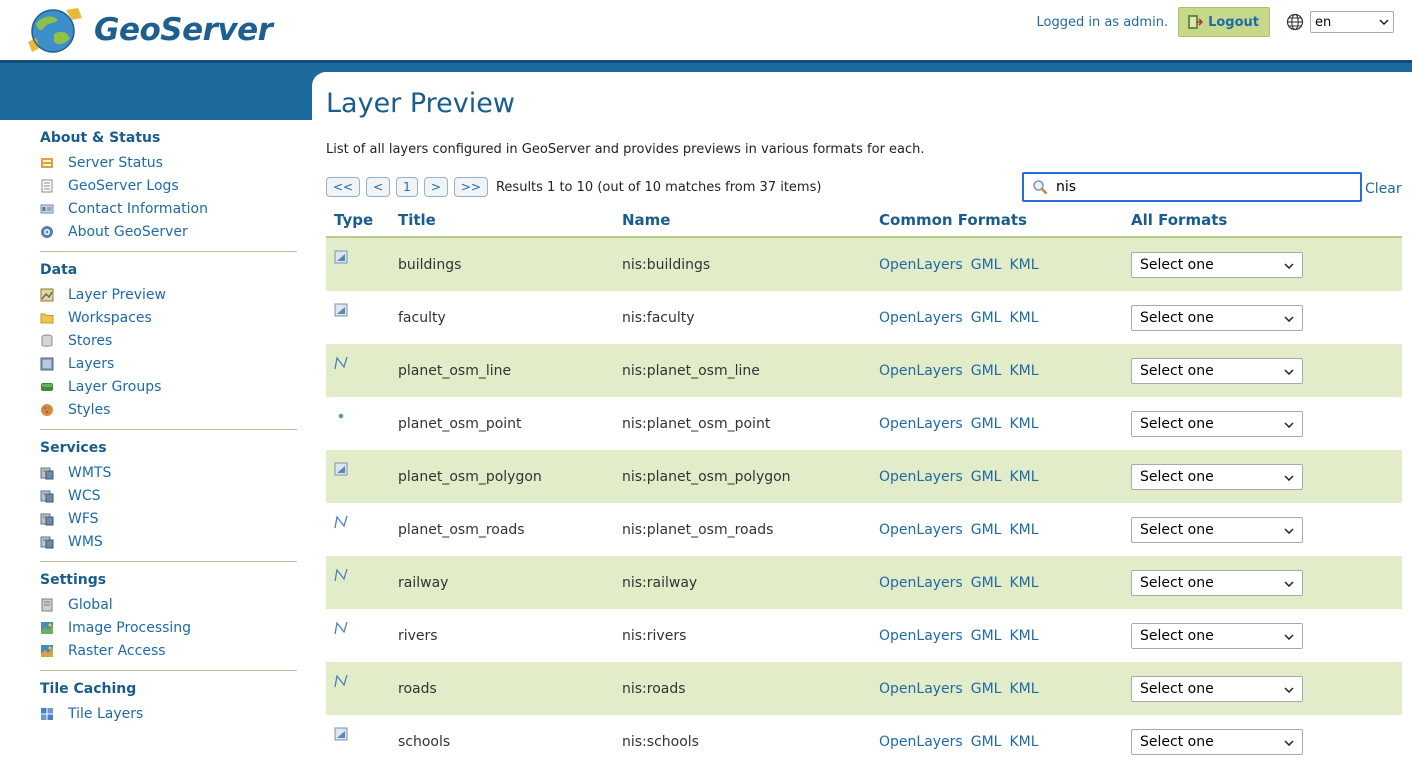  Describe the element at coordinates (1383, 189) in the screenshot. I see `clear-search-link: Clear` at that location.